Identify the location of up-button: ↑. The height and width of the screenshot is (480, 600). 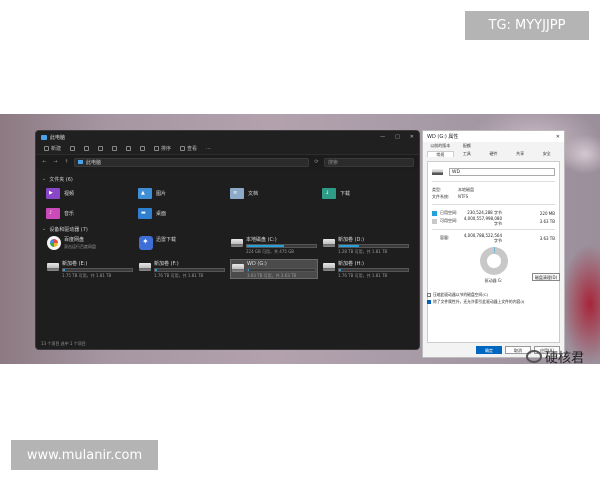
(66, 162).